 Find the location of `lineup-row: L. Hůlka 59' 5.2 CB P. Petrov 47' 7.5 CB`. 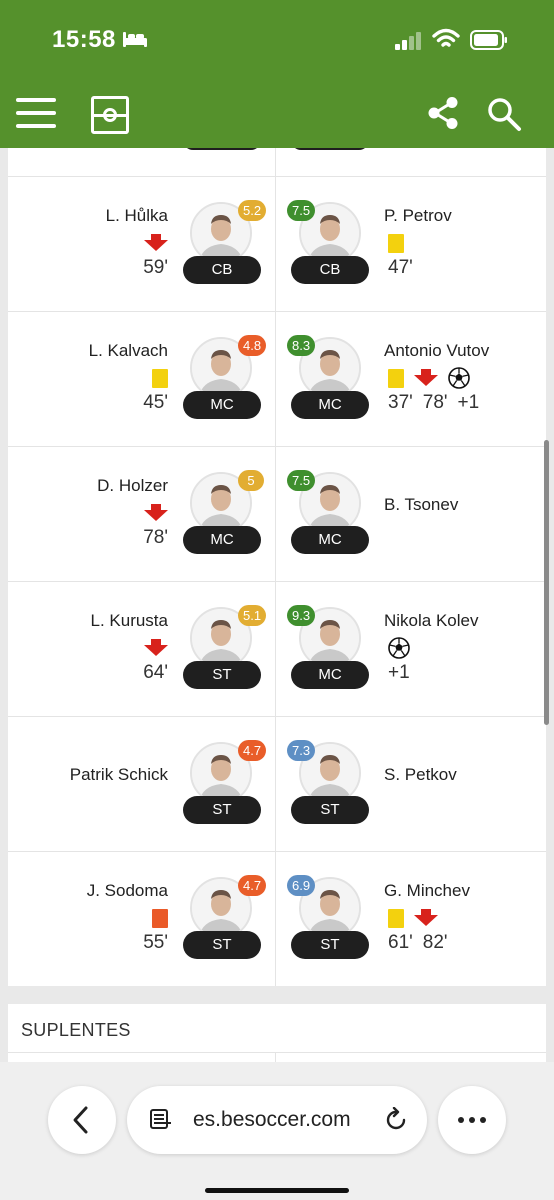

lineup-row: L. Hůlka 59' 5.2 CB P. Petrov 47' 7.5 CB is located at coordinates (277, 243).